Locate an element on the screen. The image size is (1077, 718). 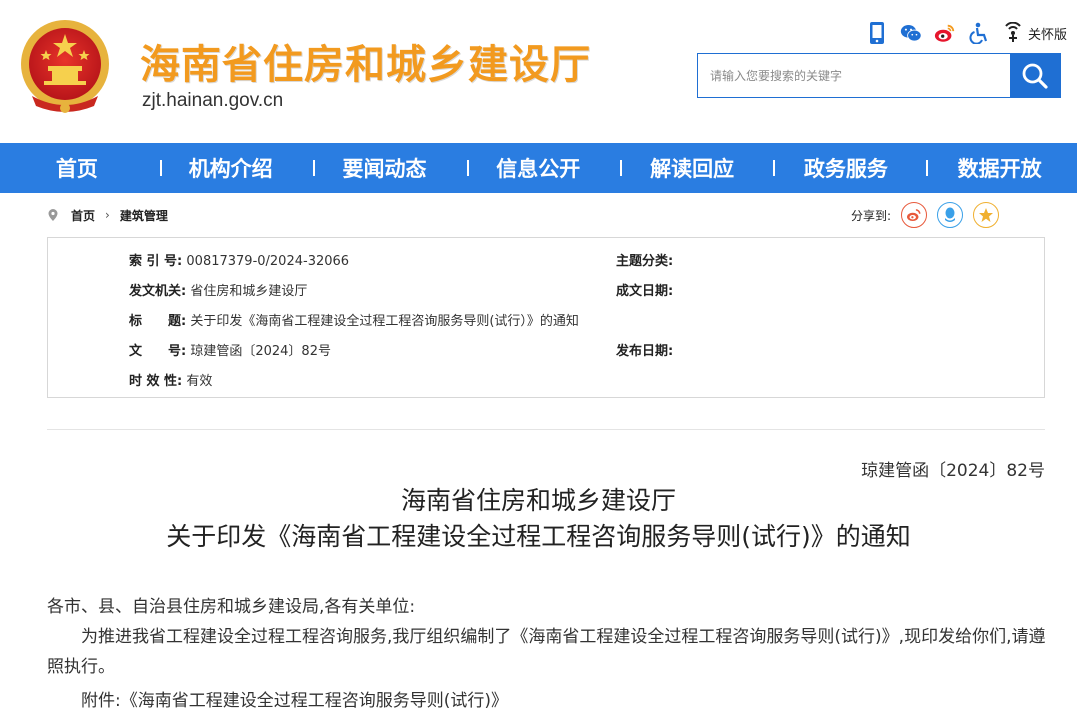
meta-issuer: 发文机关: 省住房和城乡建设厅 is located at coordinates (218, 290).